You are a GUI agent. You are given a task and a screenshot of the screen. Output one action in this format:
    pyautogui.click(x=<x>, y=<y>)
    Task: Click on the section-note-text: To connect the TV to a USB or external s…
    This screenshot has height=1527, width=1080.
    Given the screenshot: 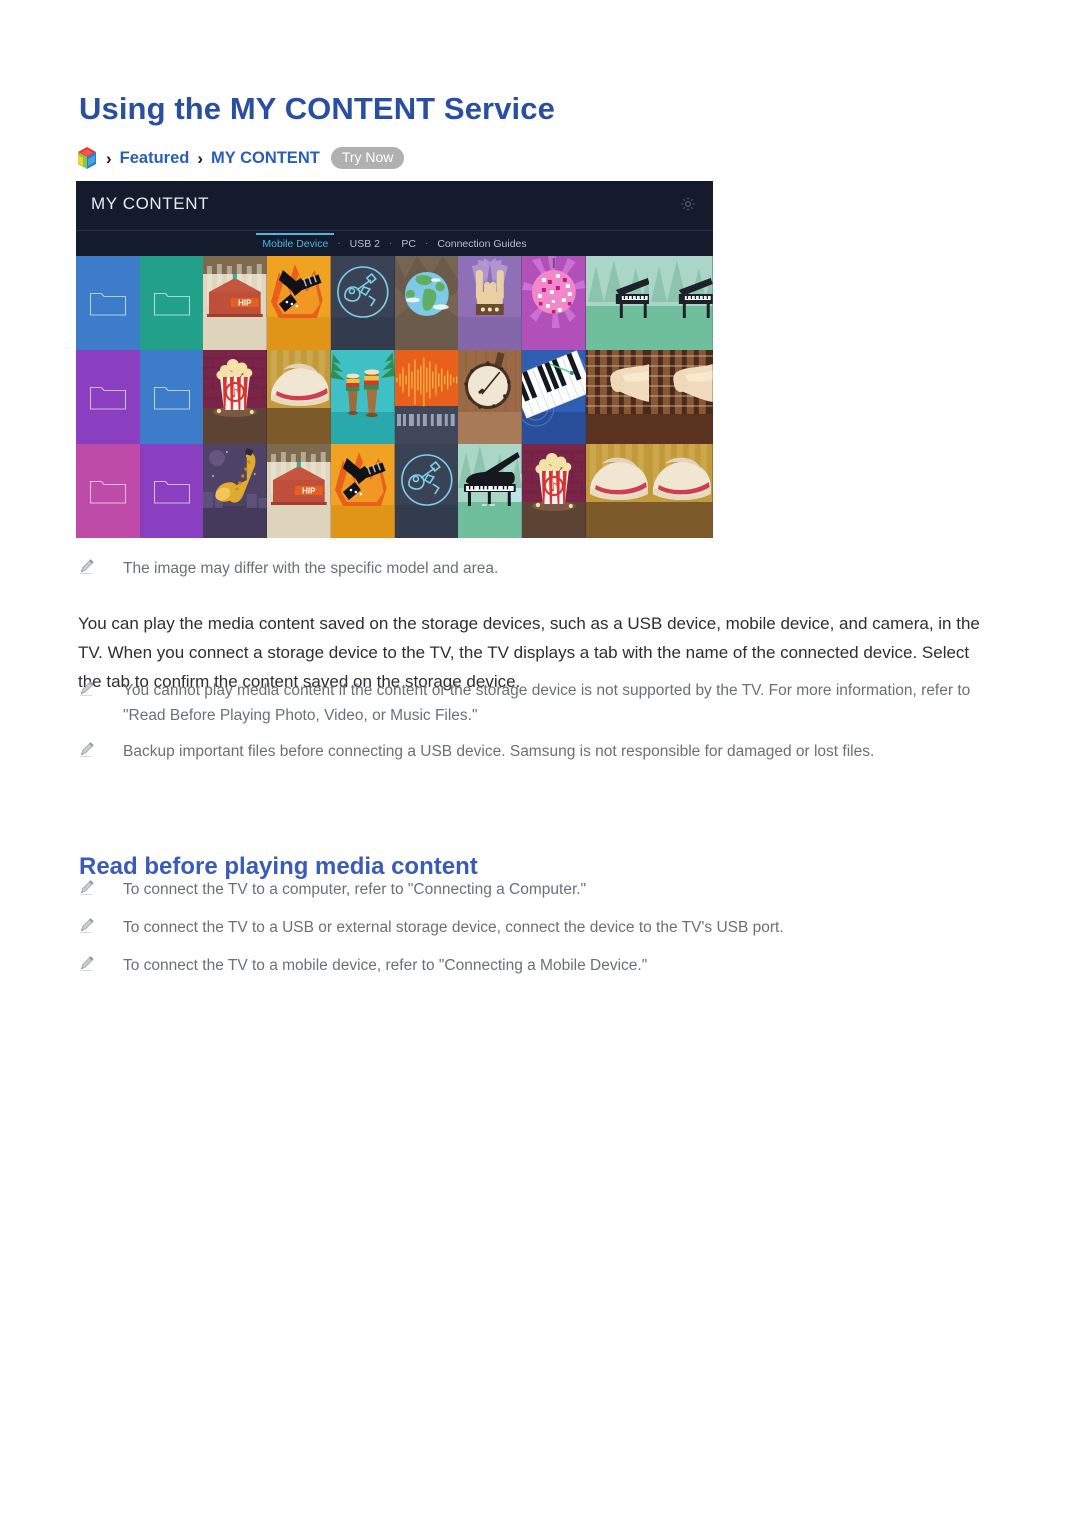 What is the action you would take?
    pyautogui.click(x=453, y=927)
    